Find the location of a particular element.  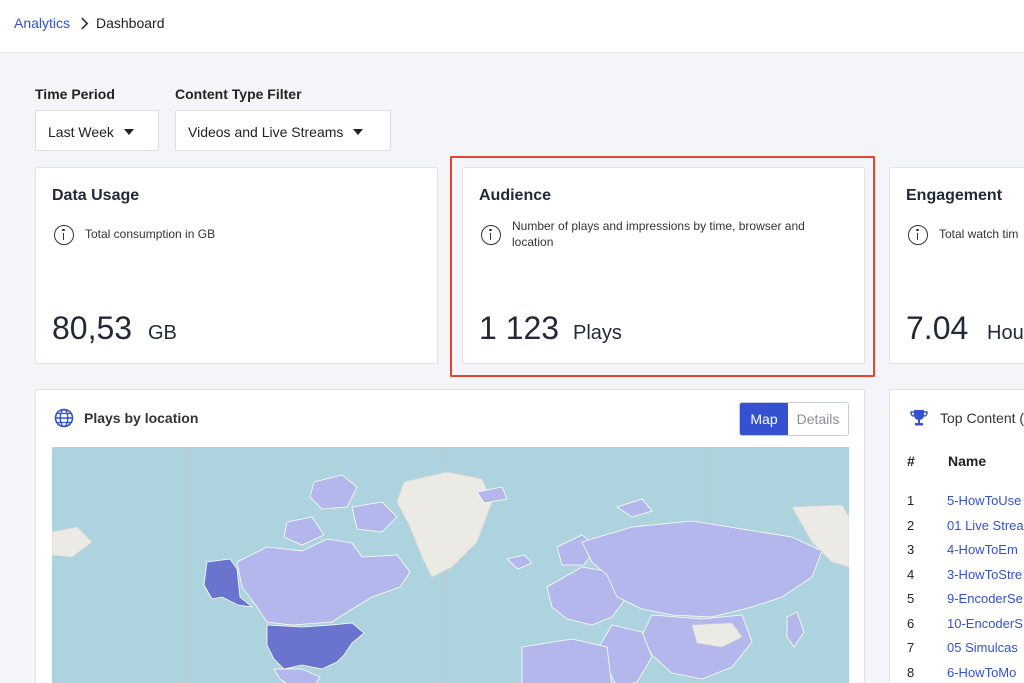

highlight-box is located at coordinates (662, 266).